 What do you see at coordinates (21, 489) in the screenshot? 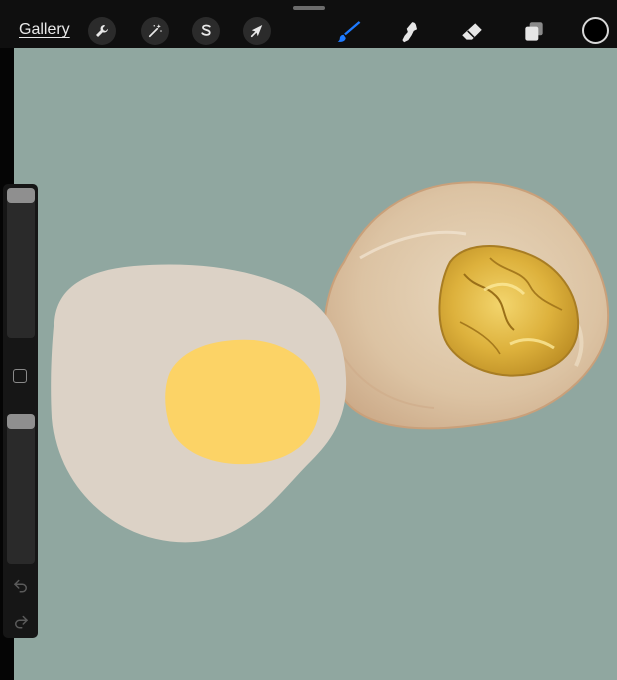
I see `opacity-slider` at bounding box center [21, 489].